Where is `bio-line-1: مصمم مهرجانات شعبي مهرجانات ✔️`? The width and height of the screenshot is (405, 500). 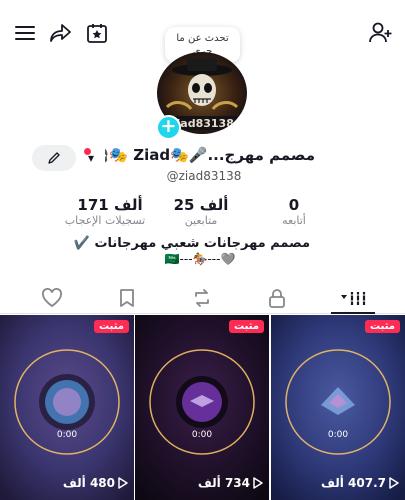 bio-line-1: مصمم مهرجانات شعبي مهرجانات ✔️ is located at coordinates (191, 243).